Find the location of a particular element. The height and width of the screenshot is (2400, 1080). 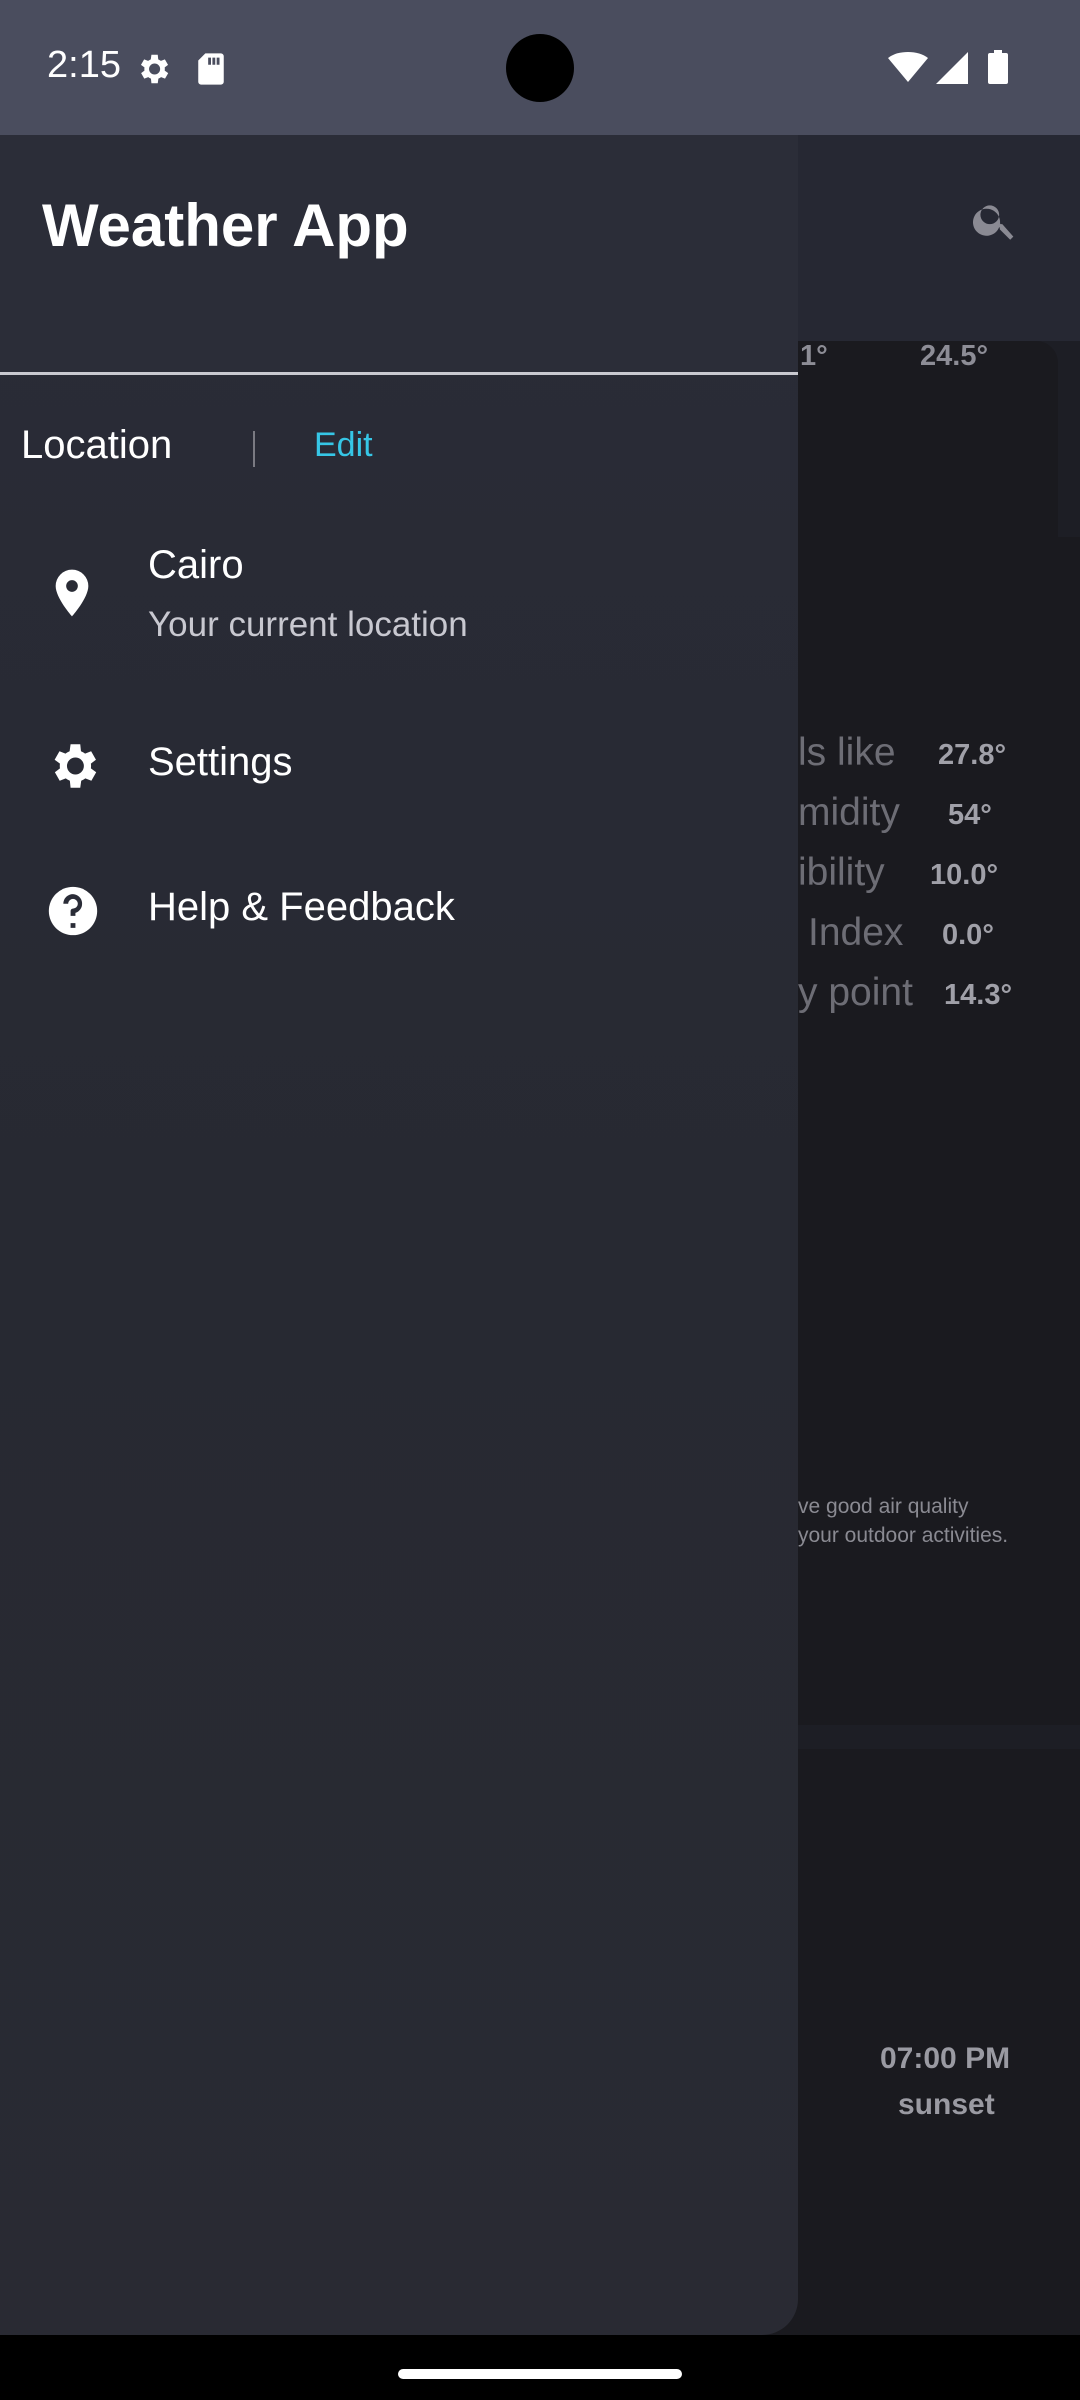

sunset-time: 07:00 PM is located at coordinates (945, 2058).